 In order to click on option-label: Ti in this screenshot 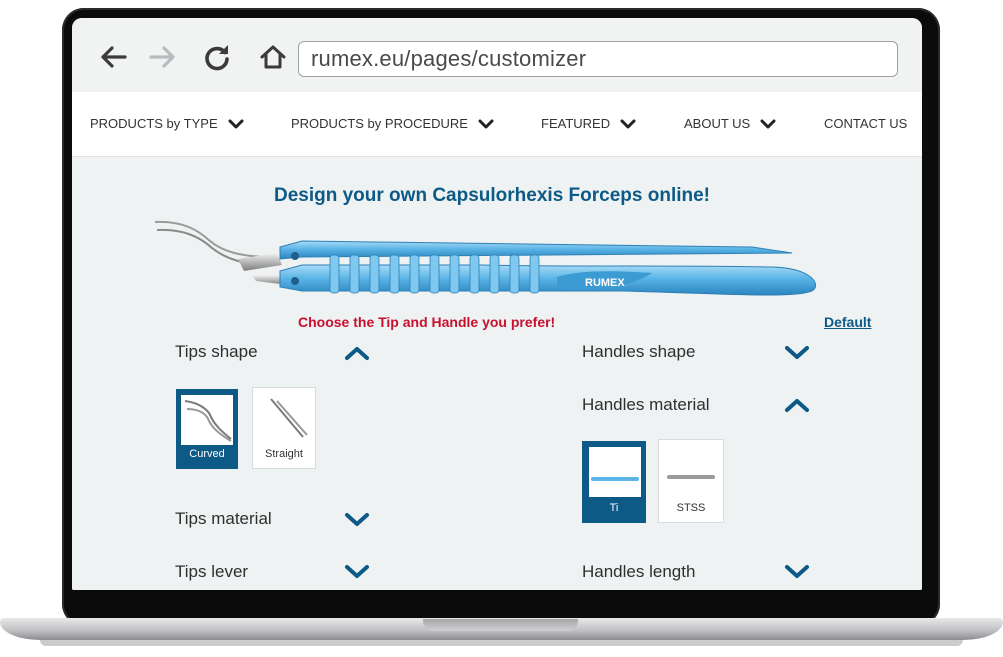, I will do `click(614, 508)`.